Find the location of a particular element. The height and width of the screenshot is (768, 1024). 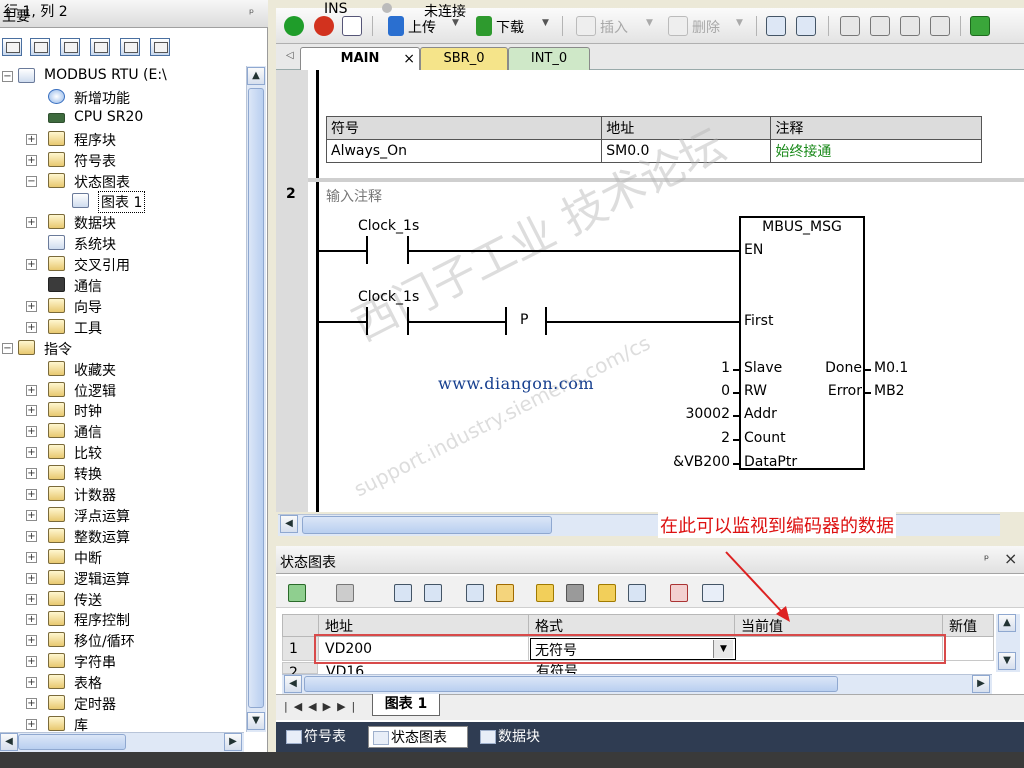

document-icon is located at coordinates (70, 47).